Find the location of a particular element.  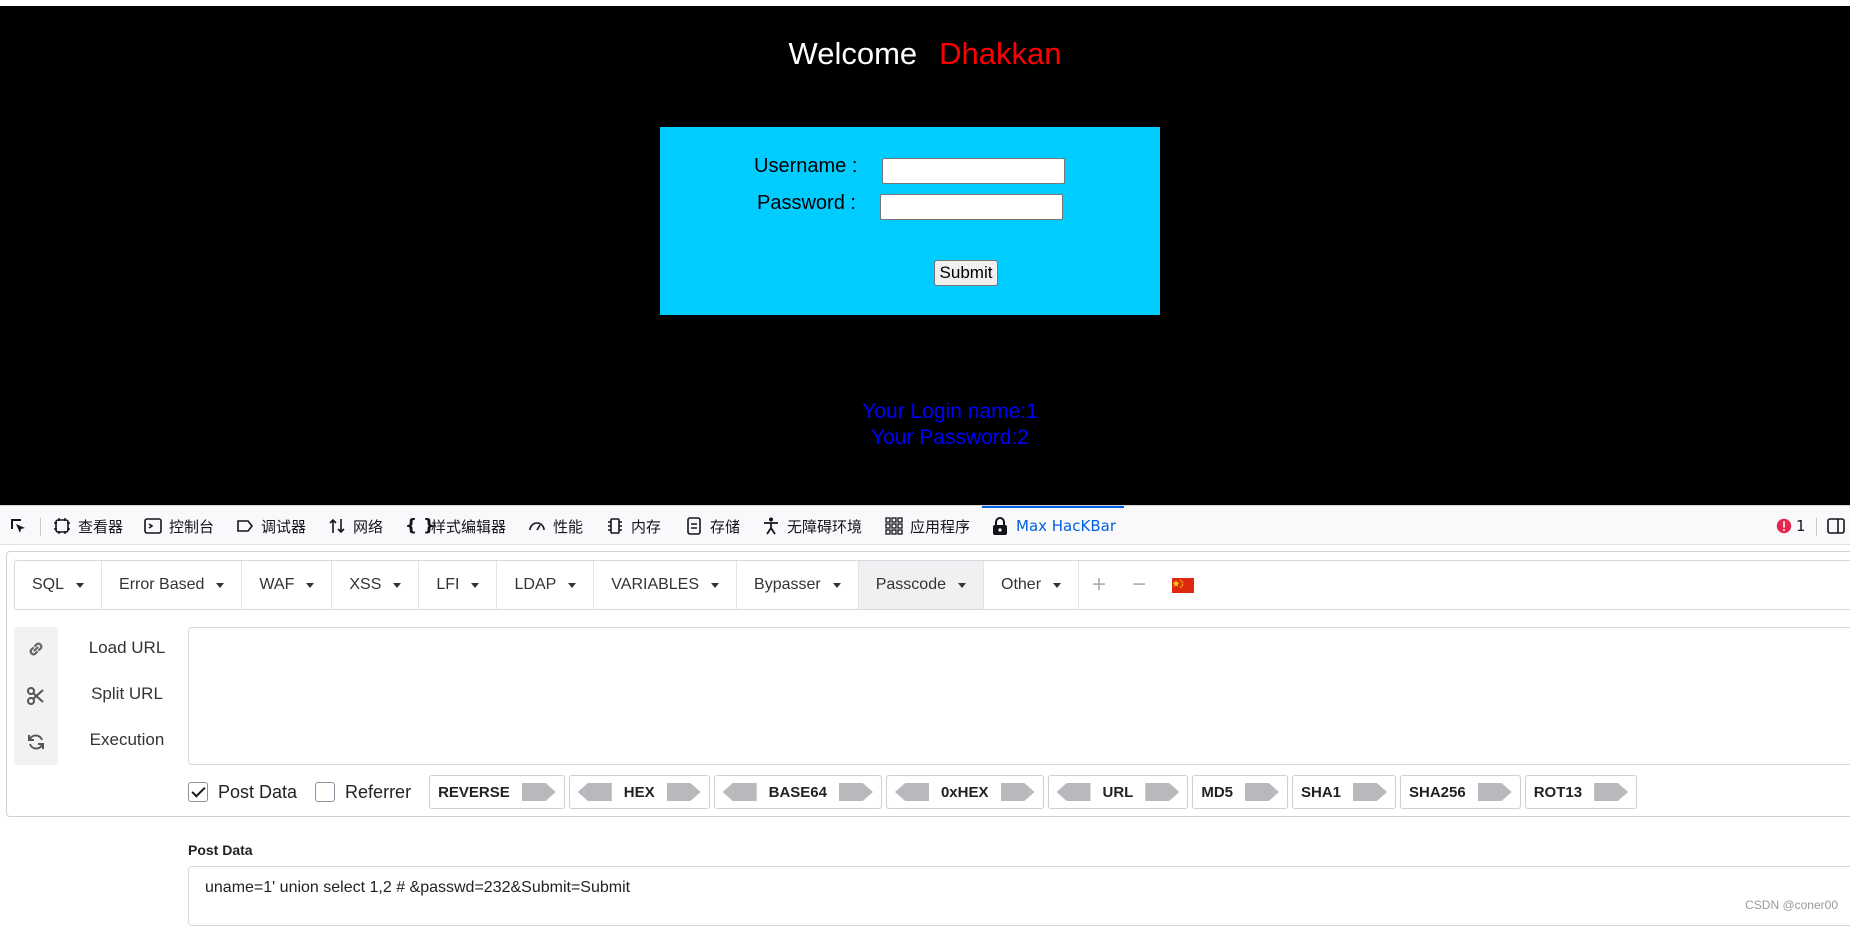

tab-debugger: 调试器 is located at coordinates (270, 526).